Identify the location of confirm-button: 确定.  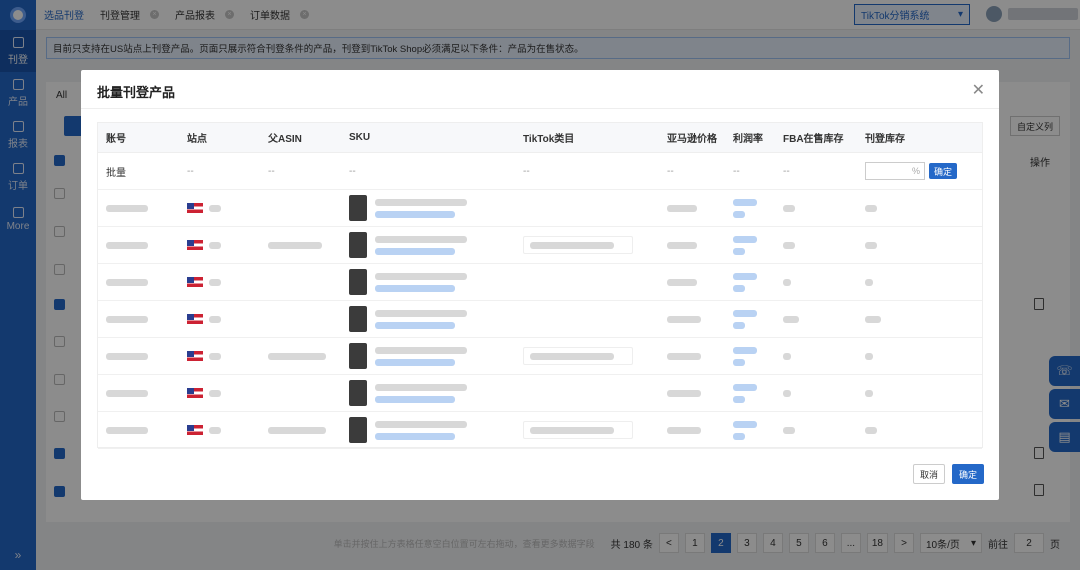
(968, 474).